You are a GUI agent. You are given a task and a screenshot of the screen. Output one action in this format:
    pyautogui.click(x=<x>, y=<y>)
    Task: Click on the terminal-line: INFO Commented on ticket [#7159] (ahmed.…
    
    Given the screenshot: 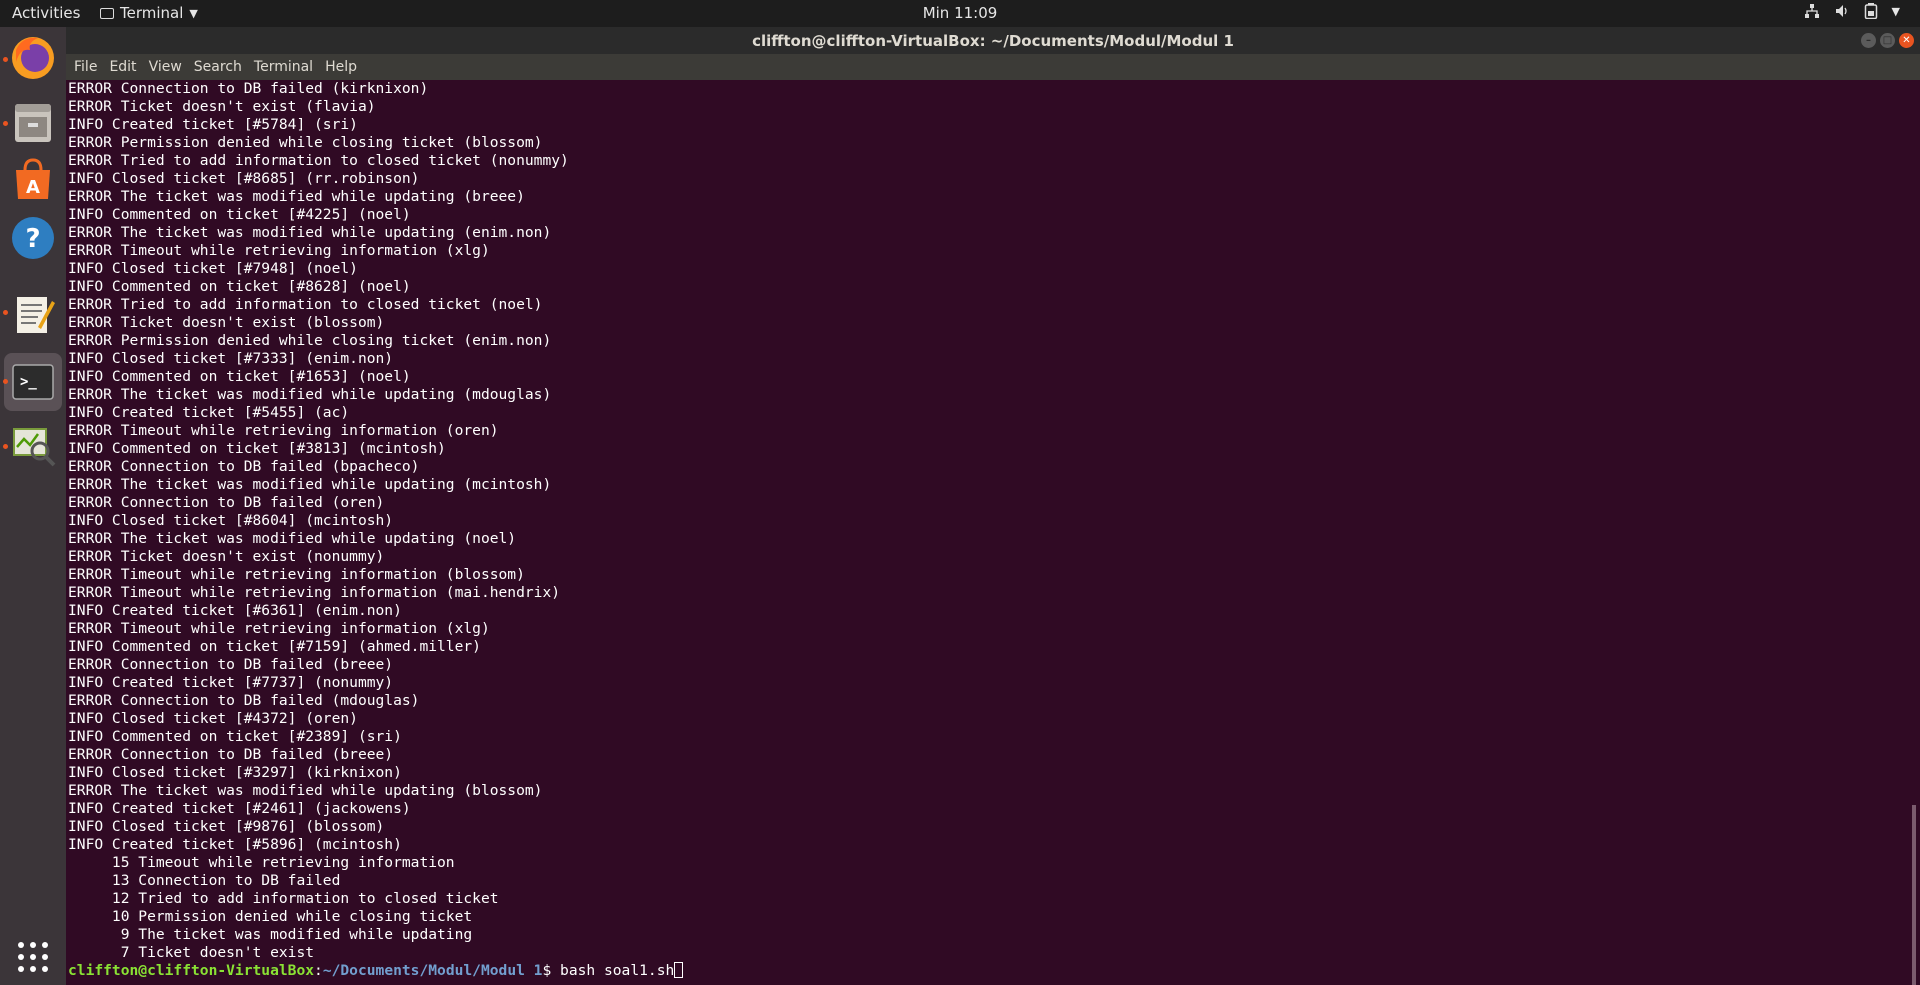 What is the action you would take?
    pyautogui.click(x=274, y=646)
    